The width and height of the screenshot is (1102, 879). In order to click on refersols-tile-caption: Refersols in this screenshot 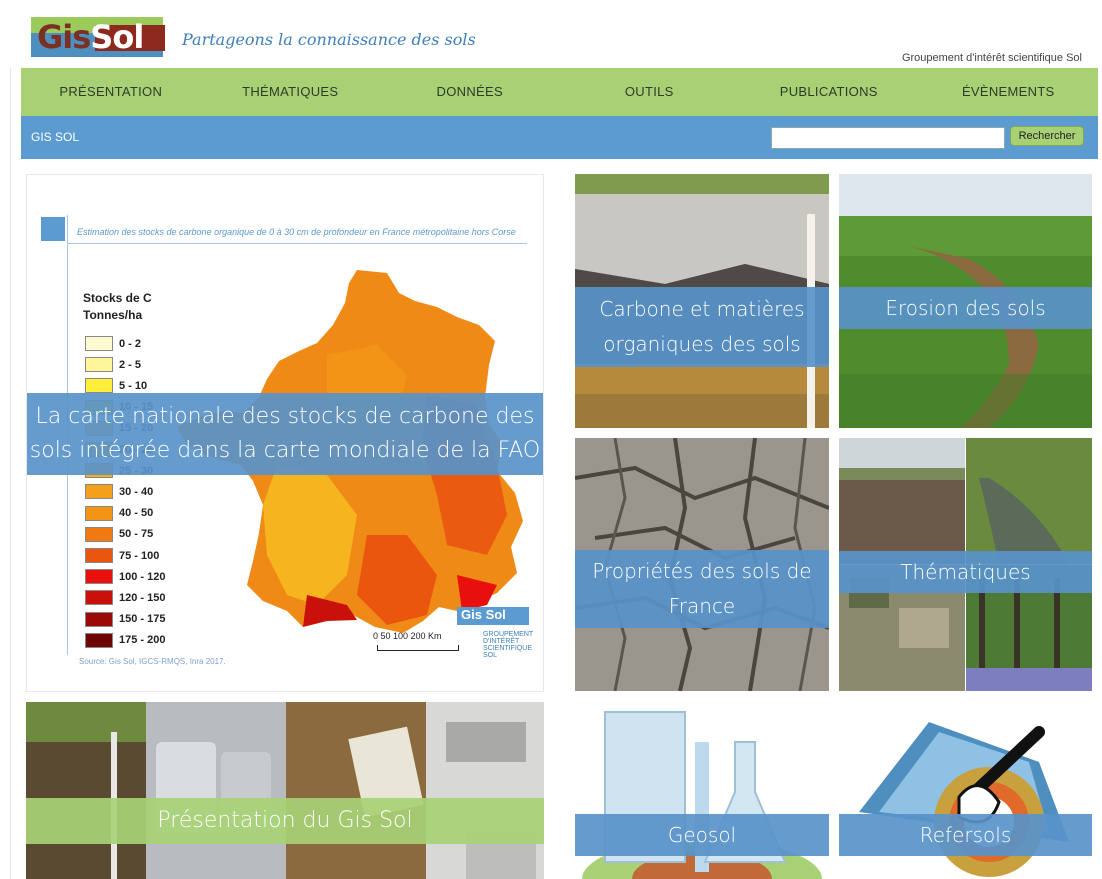, I will do `click(965, 835)`.